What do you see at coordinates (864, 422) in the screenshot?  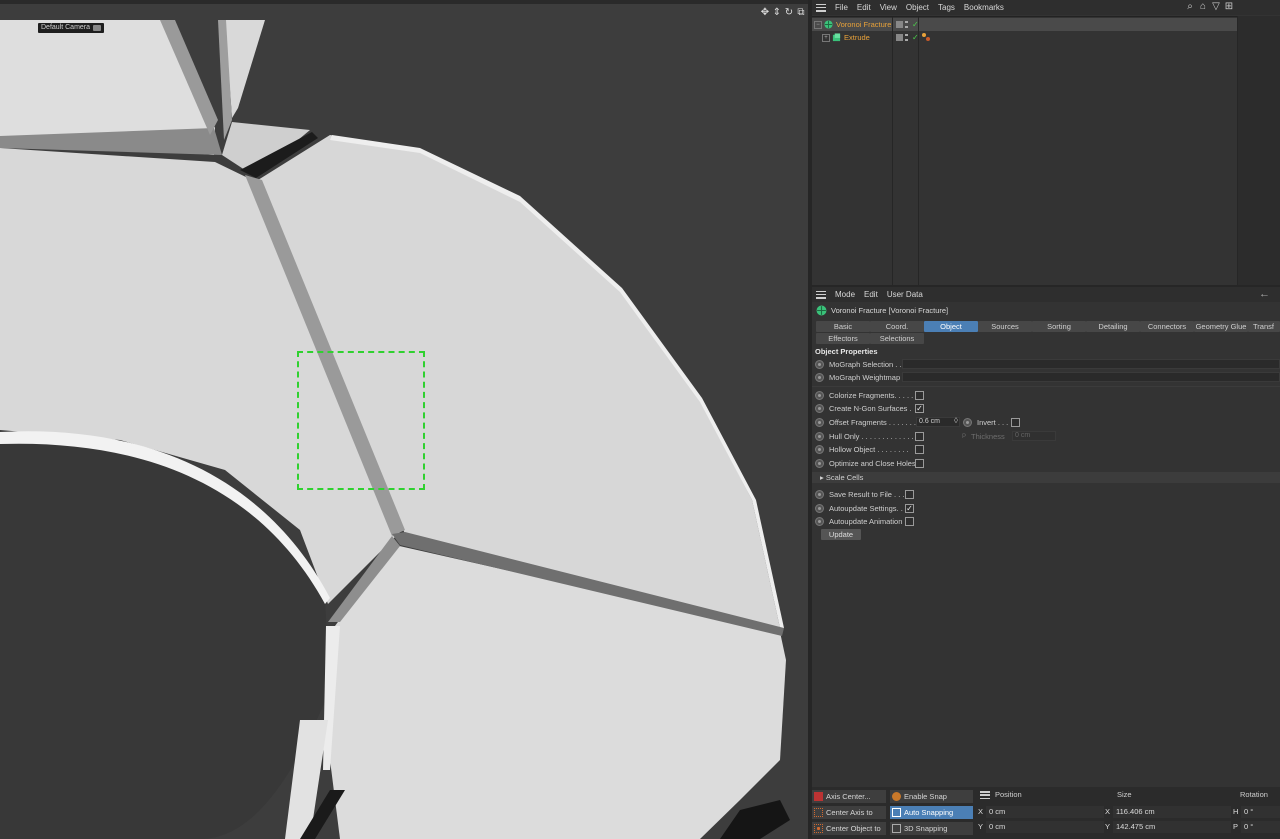 I see `prop-offset-fragments: Offset Fragments . . . . . . .` at bounding box center [864, 422].